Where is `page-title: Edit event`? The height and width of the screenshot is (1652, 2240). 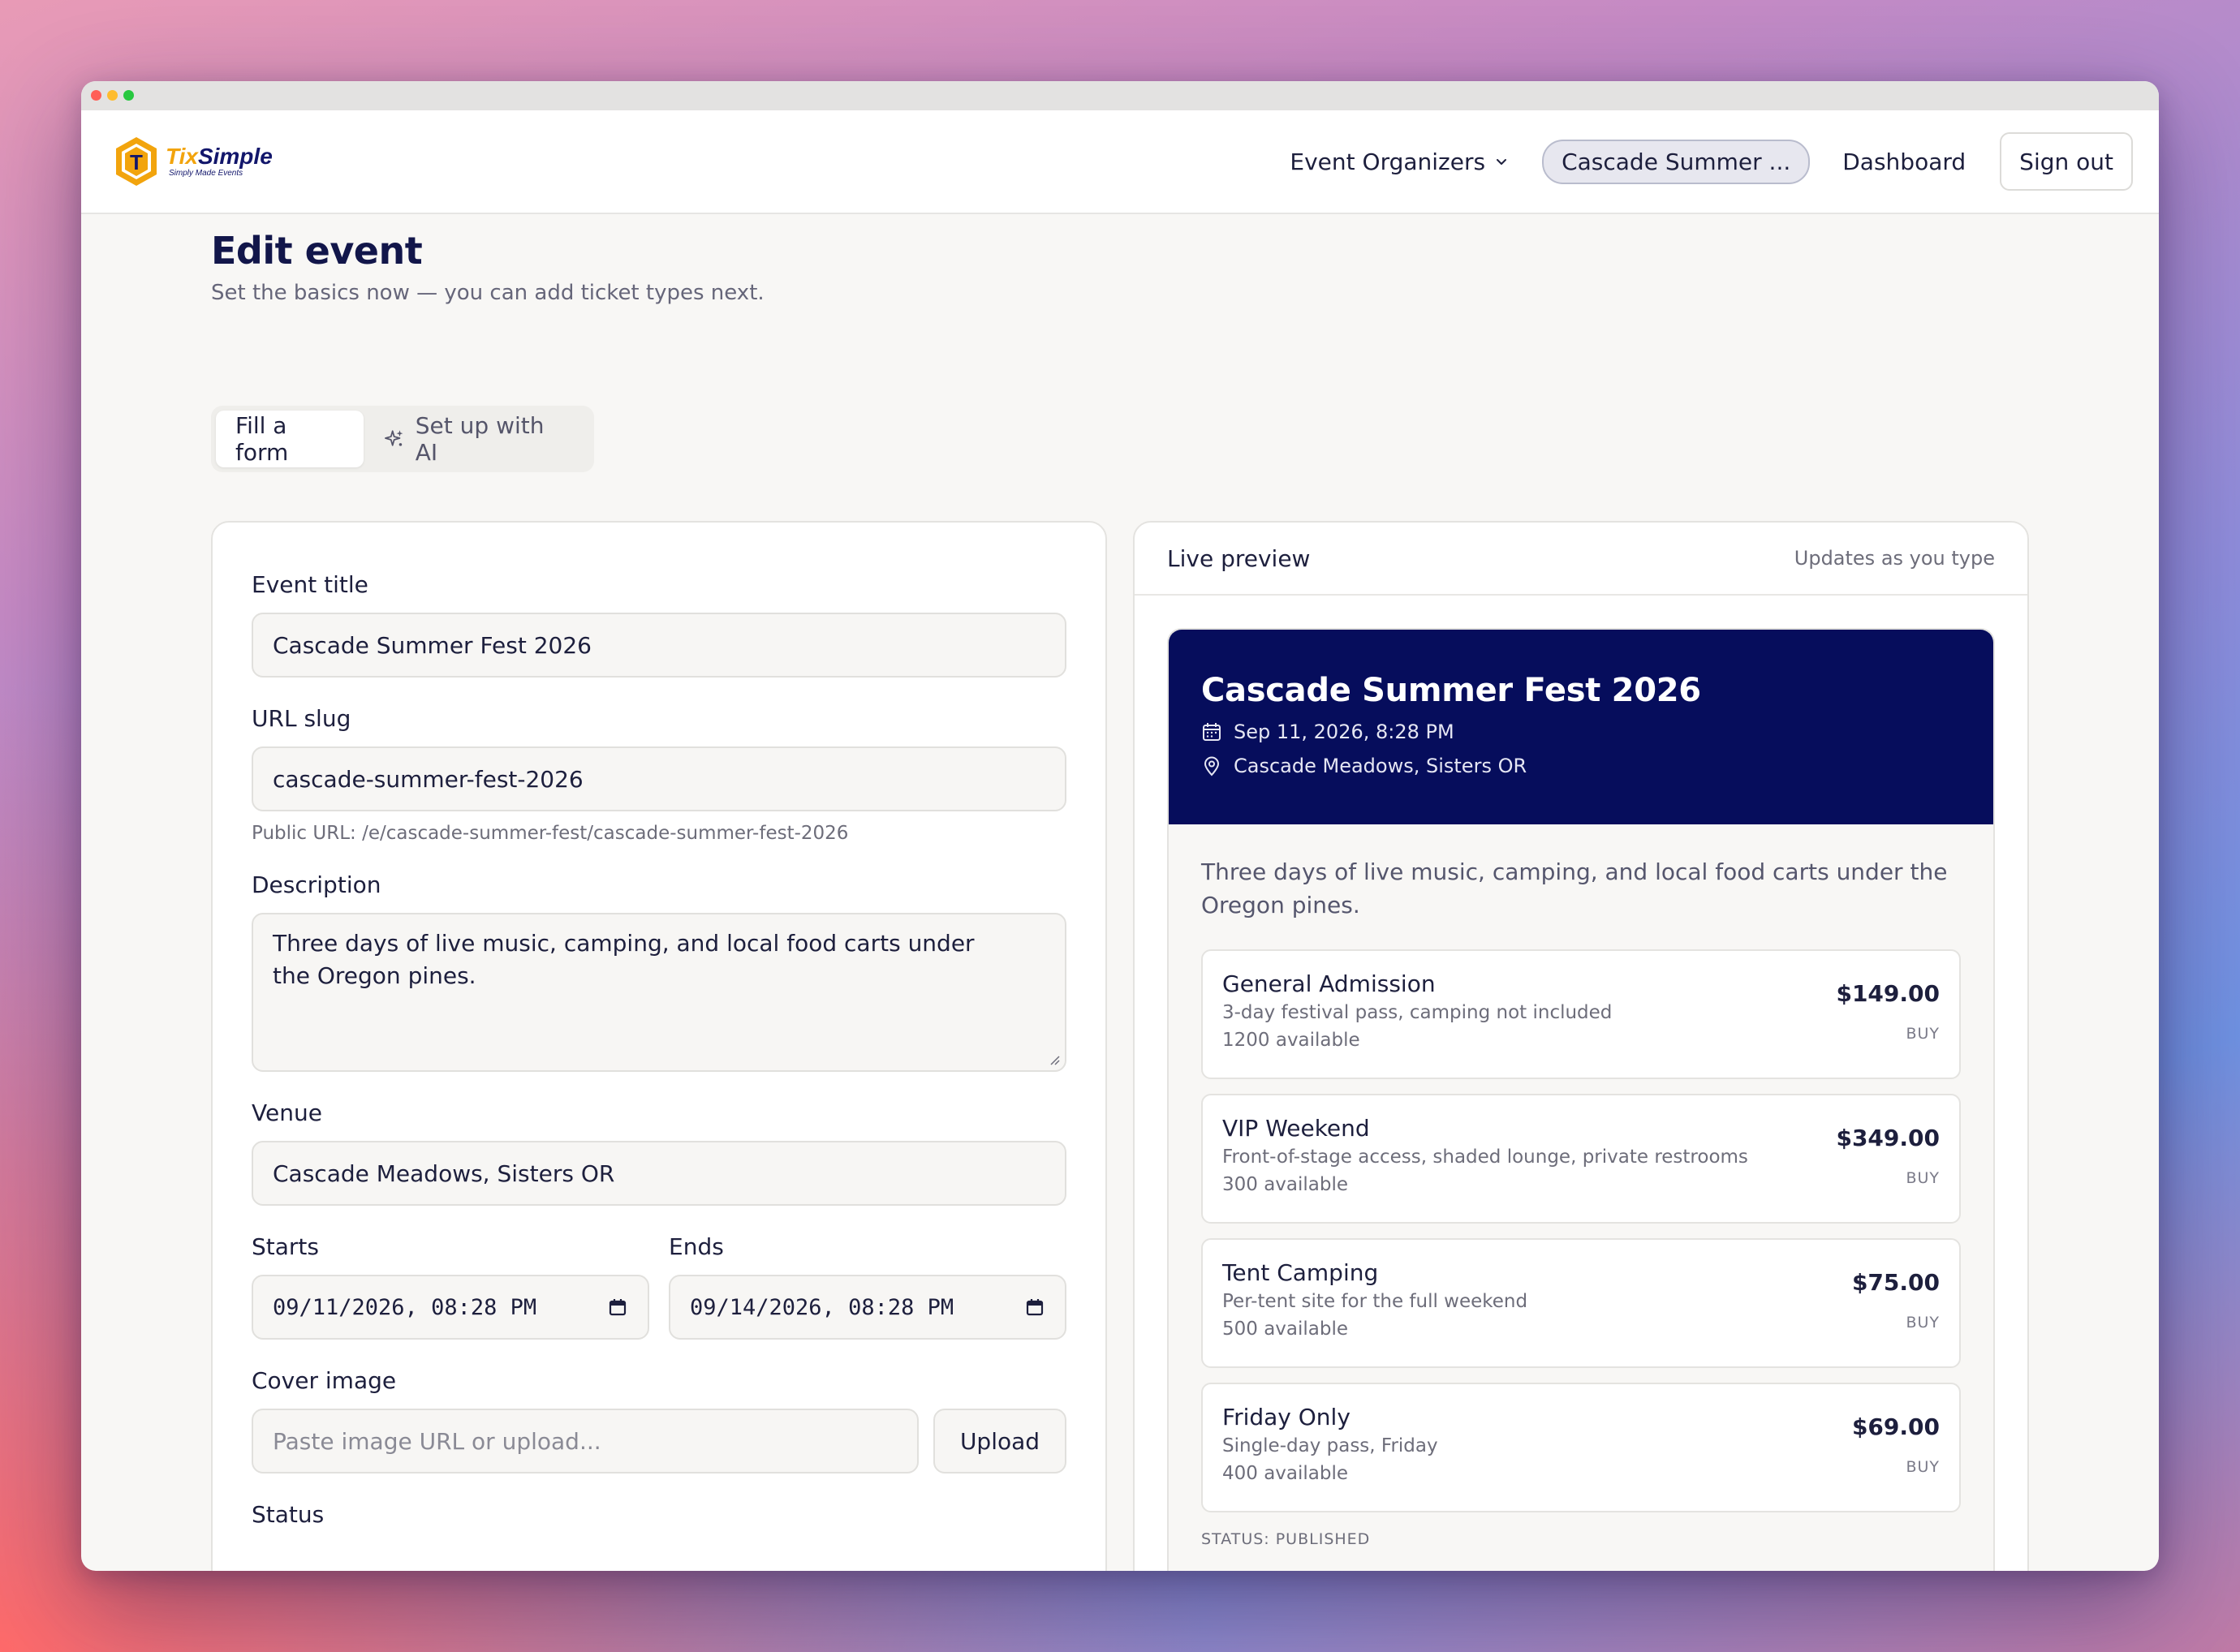 page-title: Edit event is located at coordinates (317, 251).